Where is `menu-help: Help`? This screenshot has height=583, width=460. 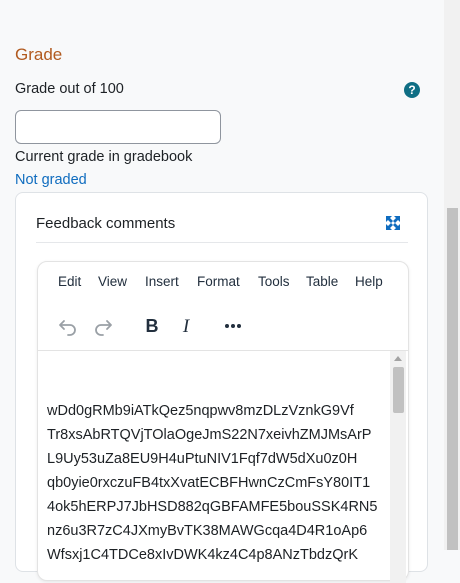 menu-help: Help is located at coordinates (369, 281).